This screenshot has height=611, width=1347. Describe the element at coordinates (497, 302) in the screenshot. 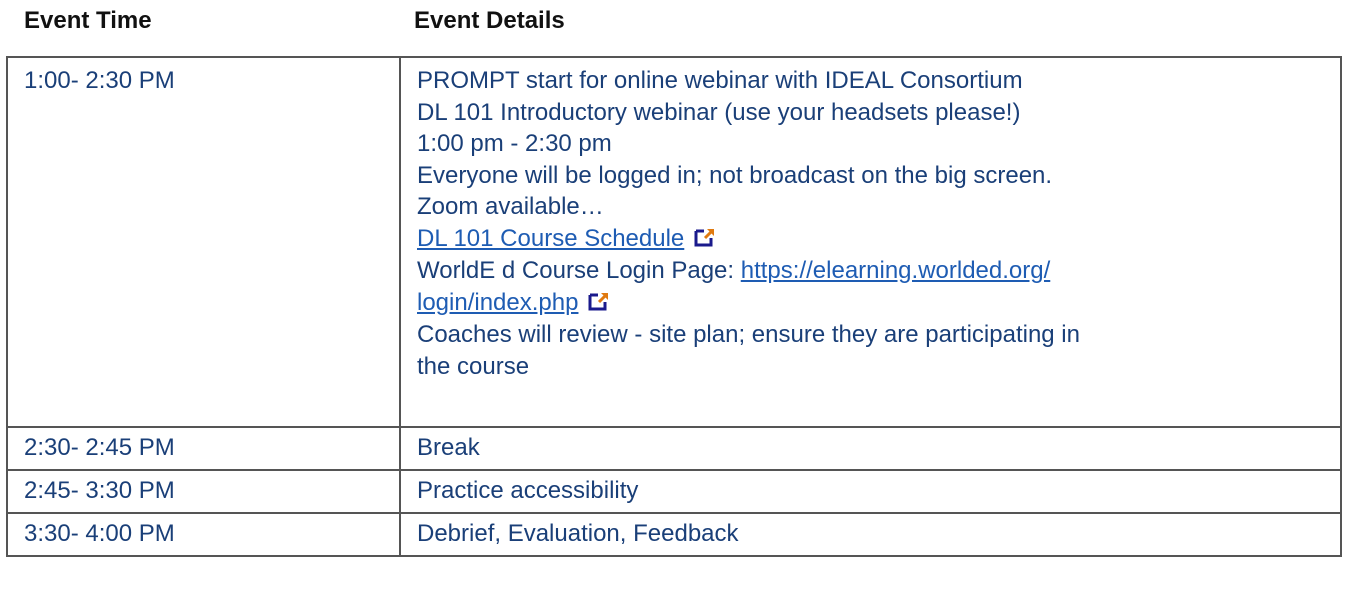

I see `login-url-link-continued: login/index.php` at that location.